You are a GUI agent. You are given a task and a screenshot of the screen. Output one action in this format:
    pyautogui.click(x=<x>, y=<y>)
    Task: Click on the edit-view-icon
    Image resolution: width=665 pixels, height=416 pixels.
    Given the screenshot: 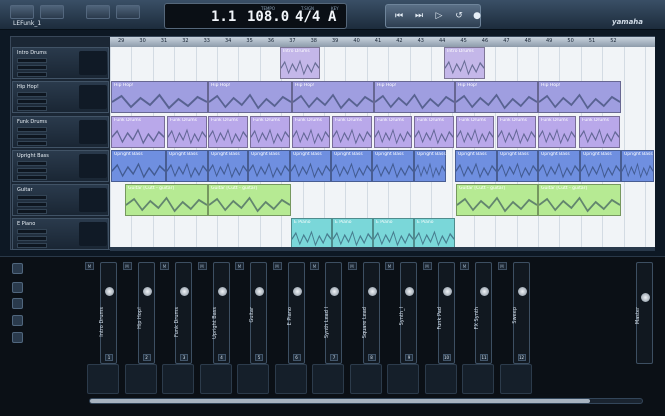 What is the action you would take?
    pyautogui.click(x=17, y=287)
    